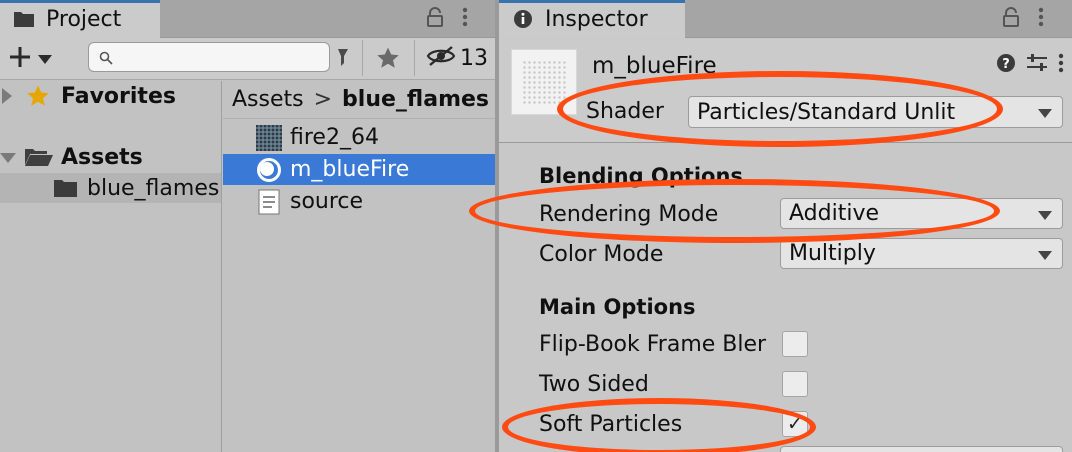 This screenshot has width=1072, height=452. I want to click on list-item-source: source, so click(359, 201).